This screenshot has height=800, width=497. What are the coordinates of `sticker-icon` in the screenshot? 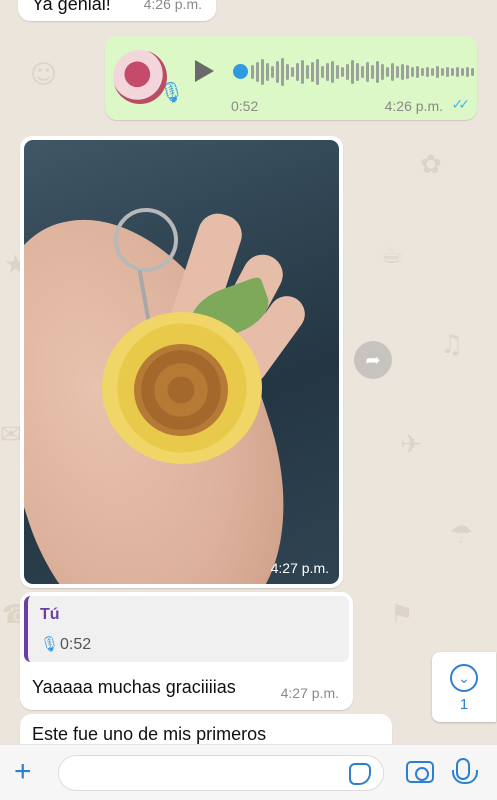 It's located at (360, 774).